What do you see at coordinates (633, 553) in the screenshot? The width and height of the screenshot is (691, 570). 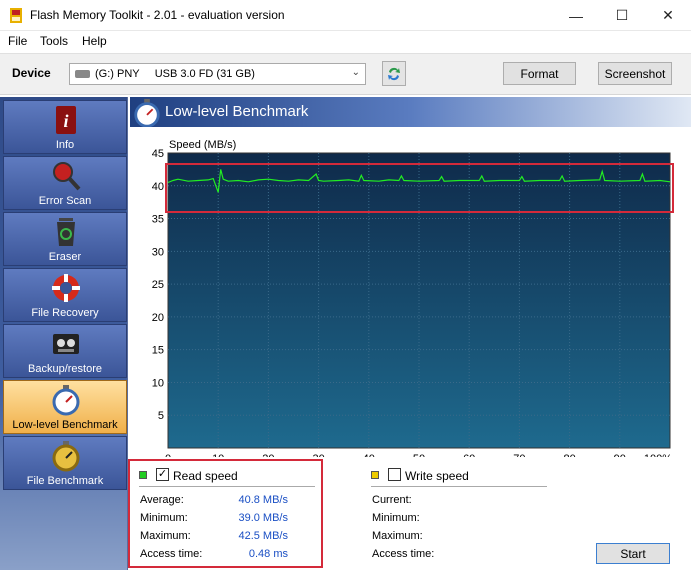 I see `start-button: Start` at bounding box center [633, 553].